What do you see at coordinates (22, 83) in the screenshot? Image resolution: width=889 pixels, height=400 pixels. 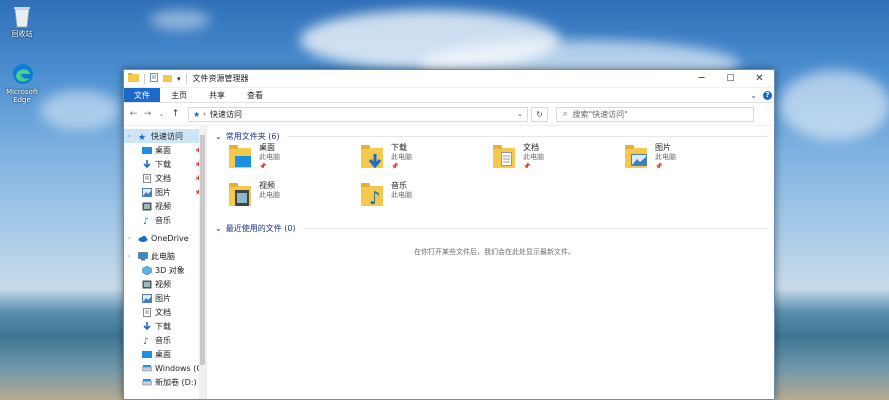 I see `desktop-icon-edge: Microsoft Edge` at bounding box center [22, 83].